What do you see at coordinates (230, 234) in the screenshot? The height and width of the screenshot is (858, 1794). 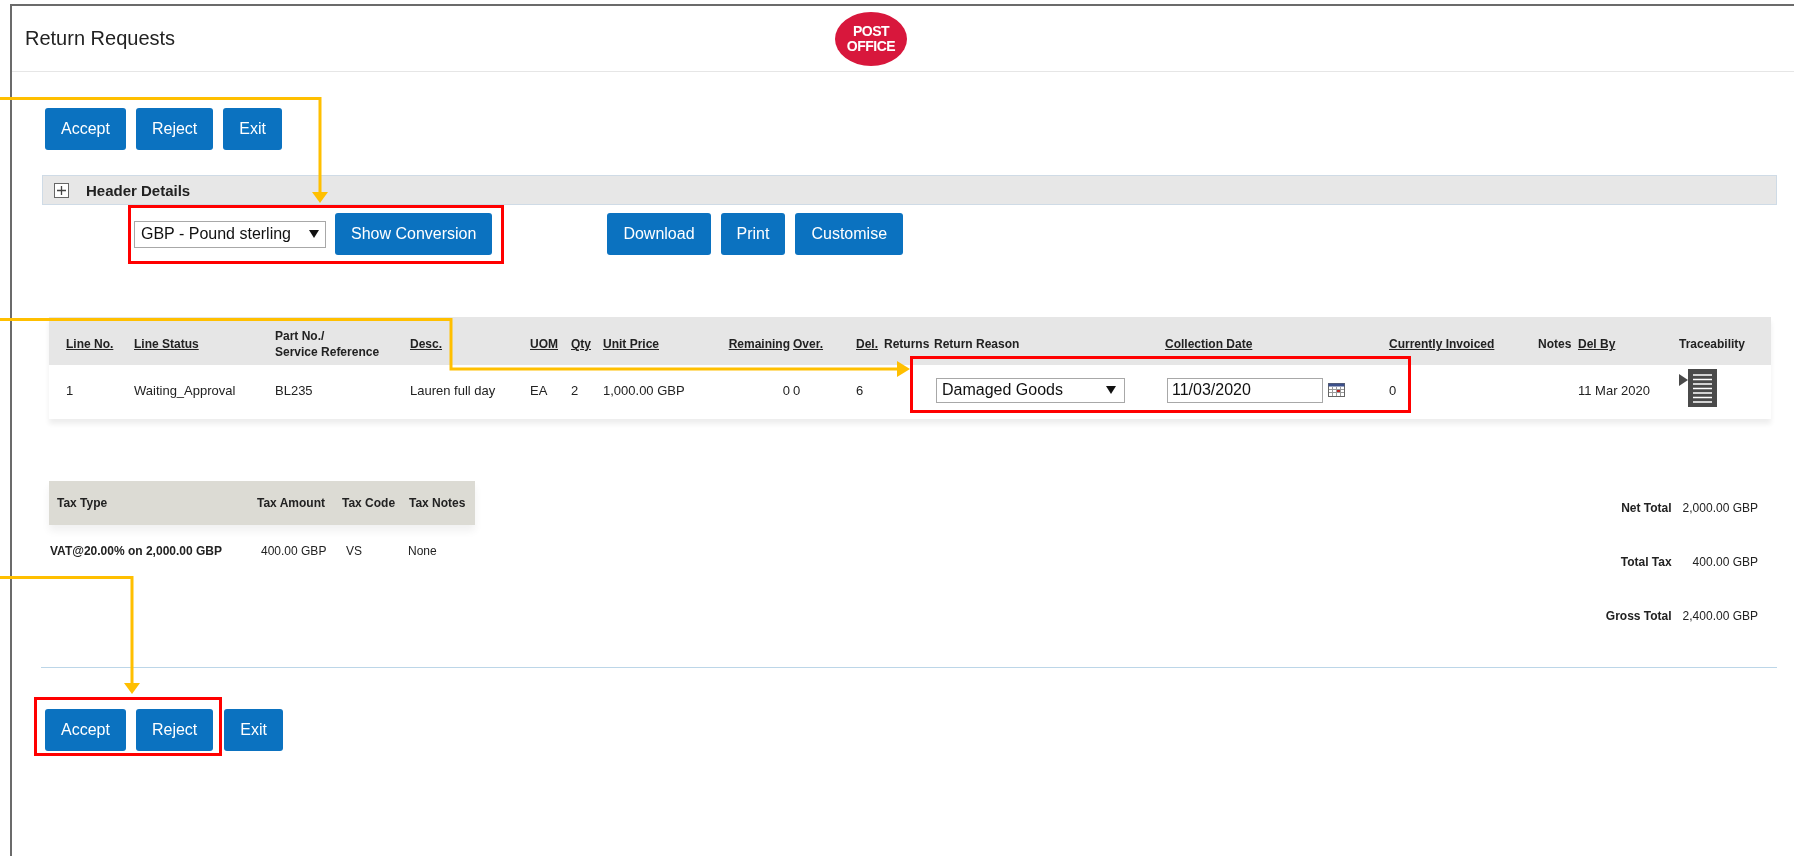 I see `currency-dropdown: GBP - Pound sterling` at bounding box center [230, 234].